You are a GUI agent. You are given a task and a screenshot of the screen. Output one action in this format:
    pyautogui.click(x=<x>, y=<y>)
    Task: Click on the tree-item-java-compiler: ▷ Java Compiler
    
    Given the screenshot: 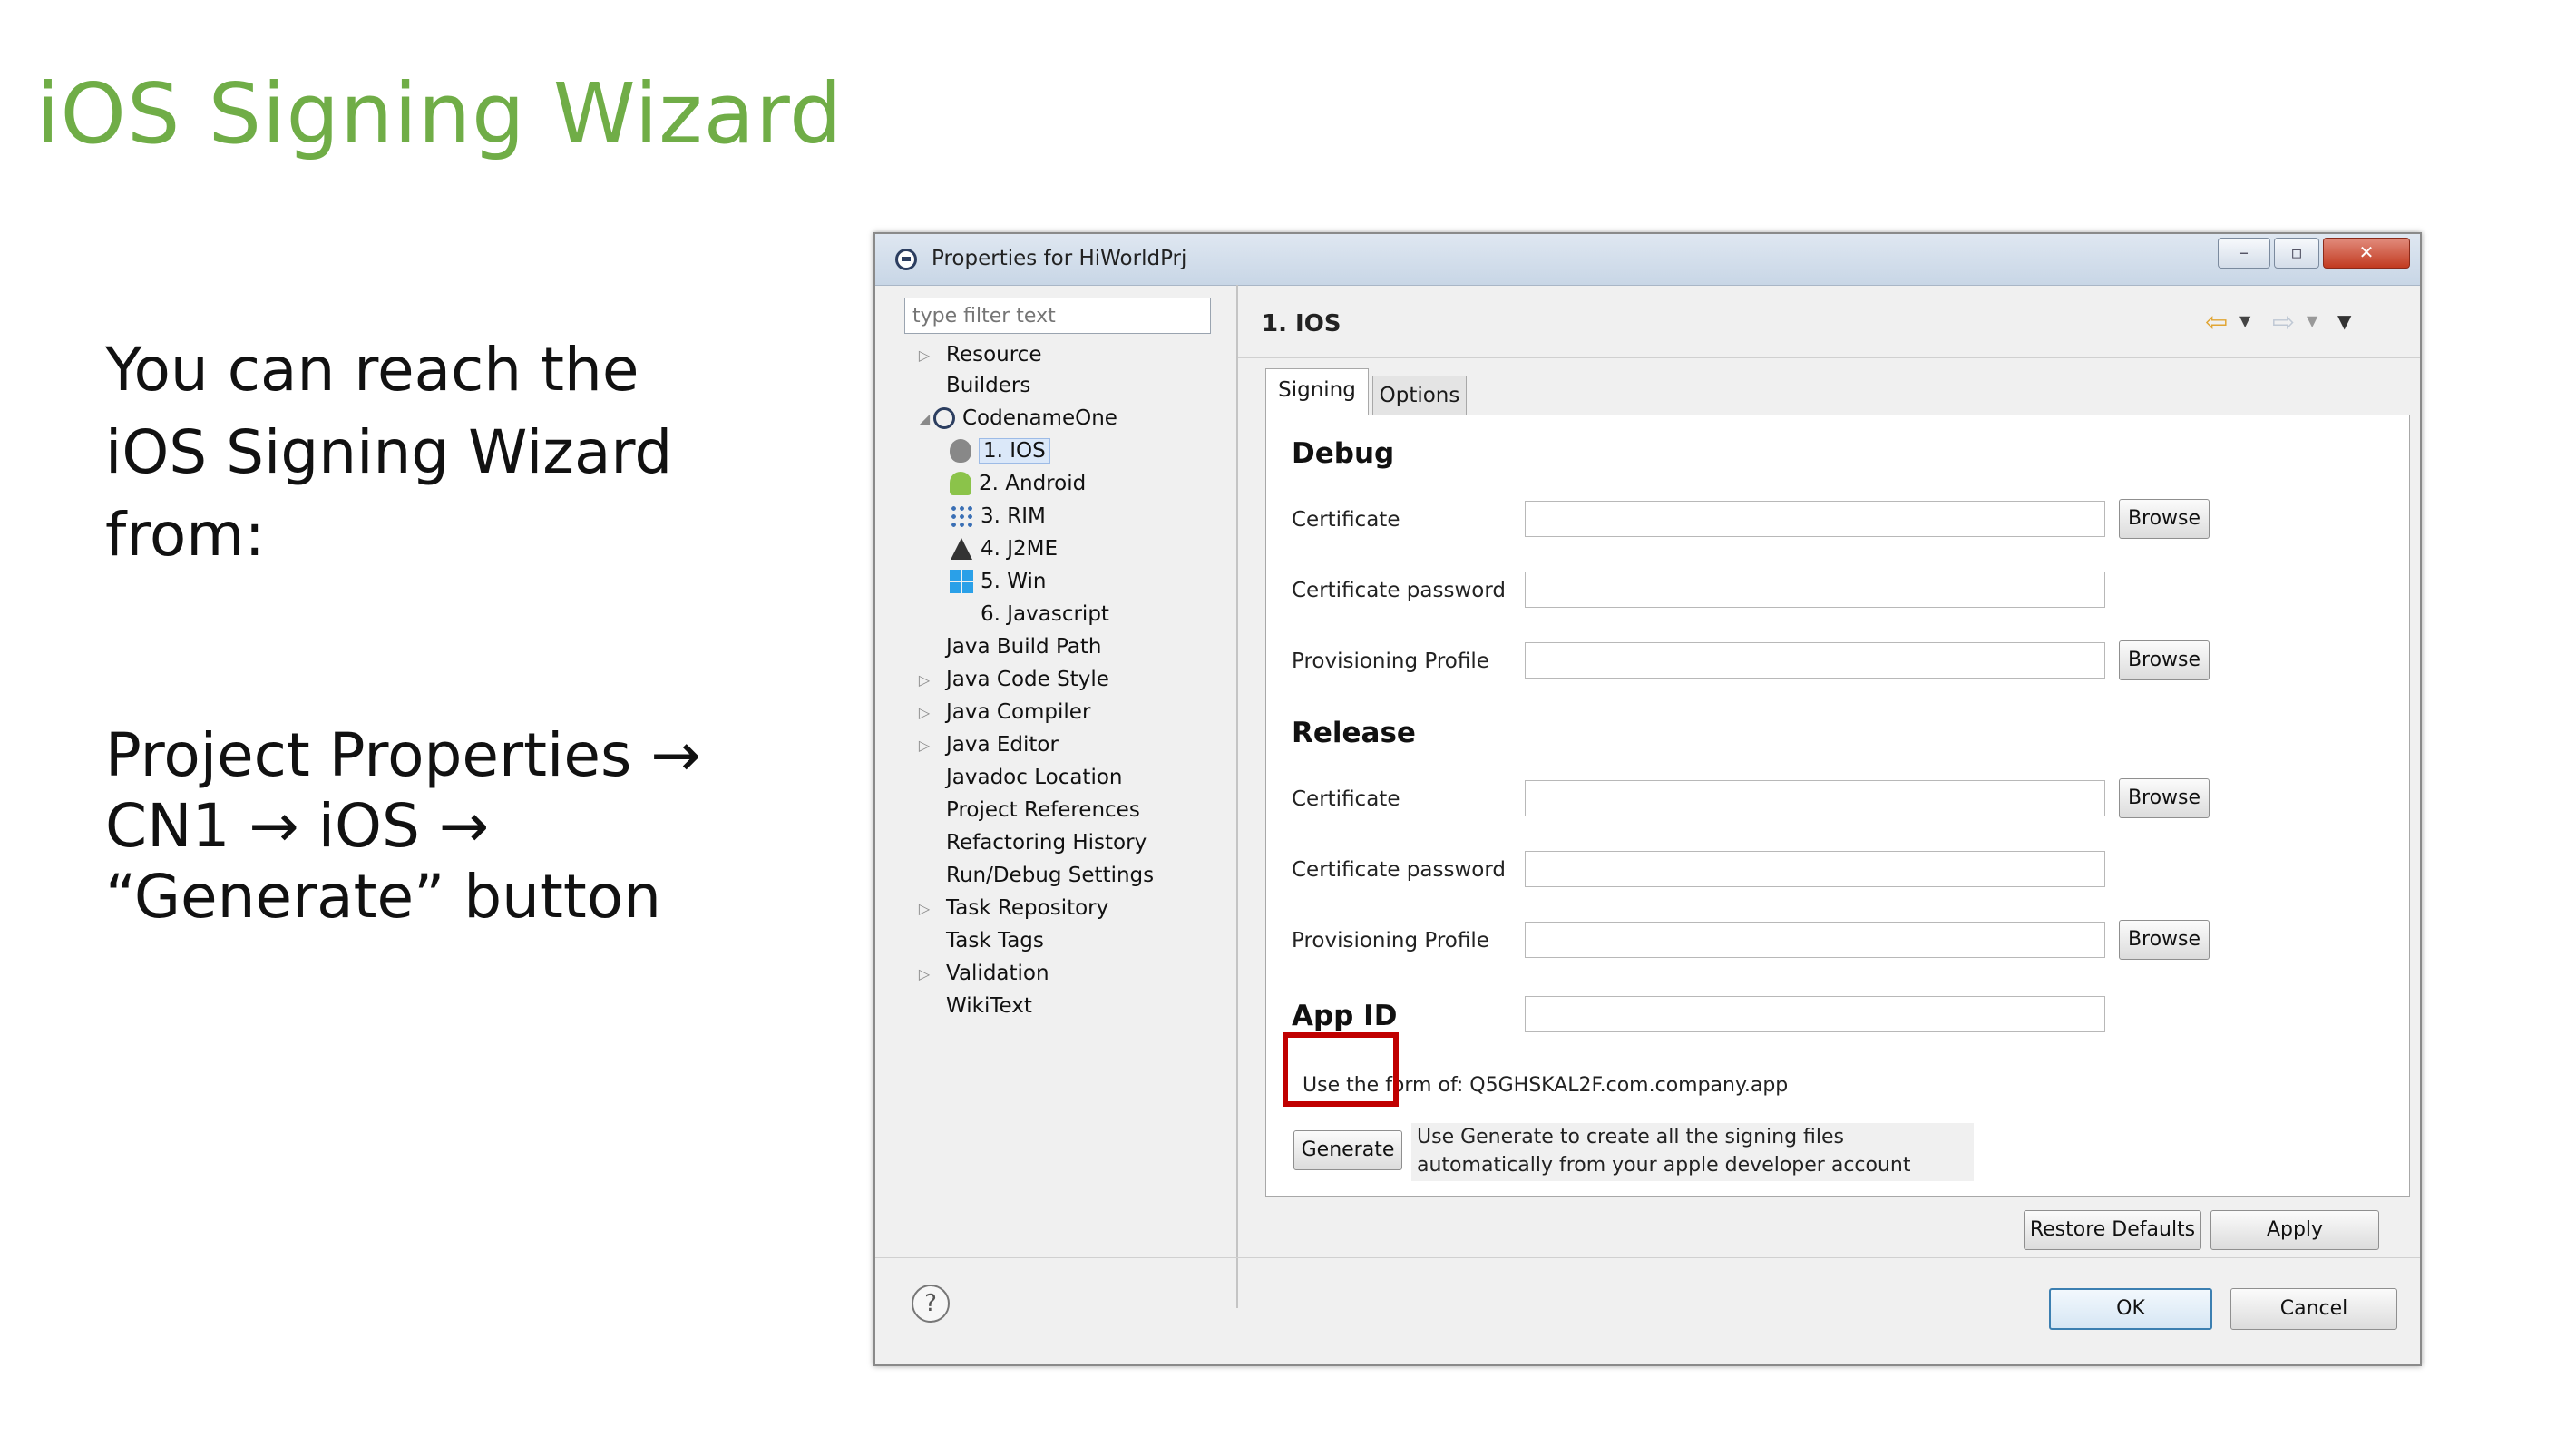 What is the action you would take?
    pyautogui.click(x=1003, y=713)
    